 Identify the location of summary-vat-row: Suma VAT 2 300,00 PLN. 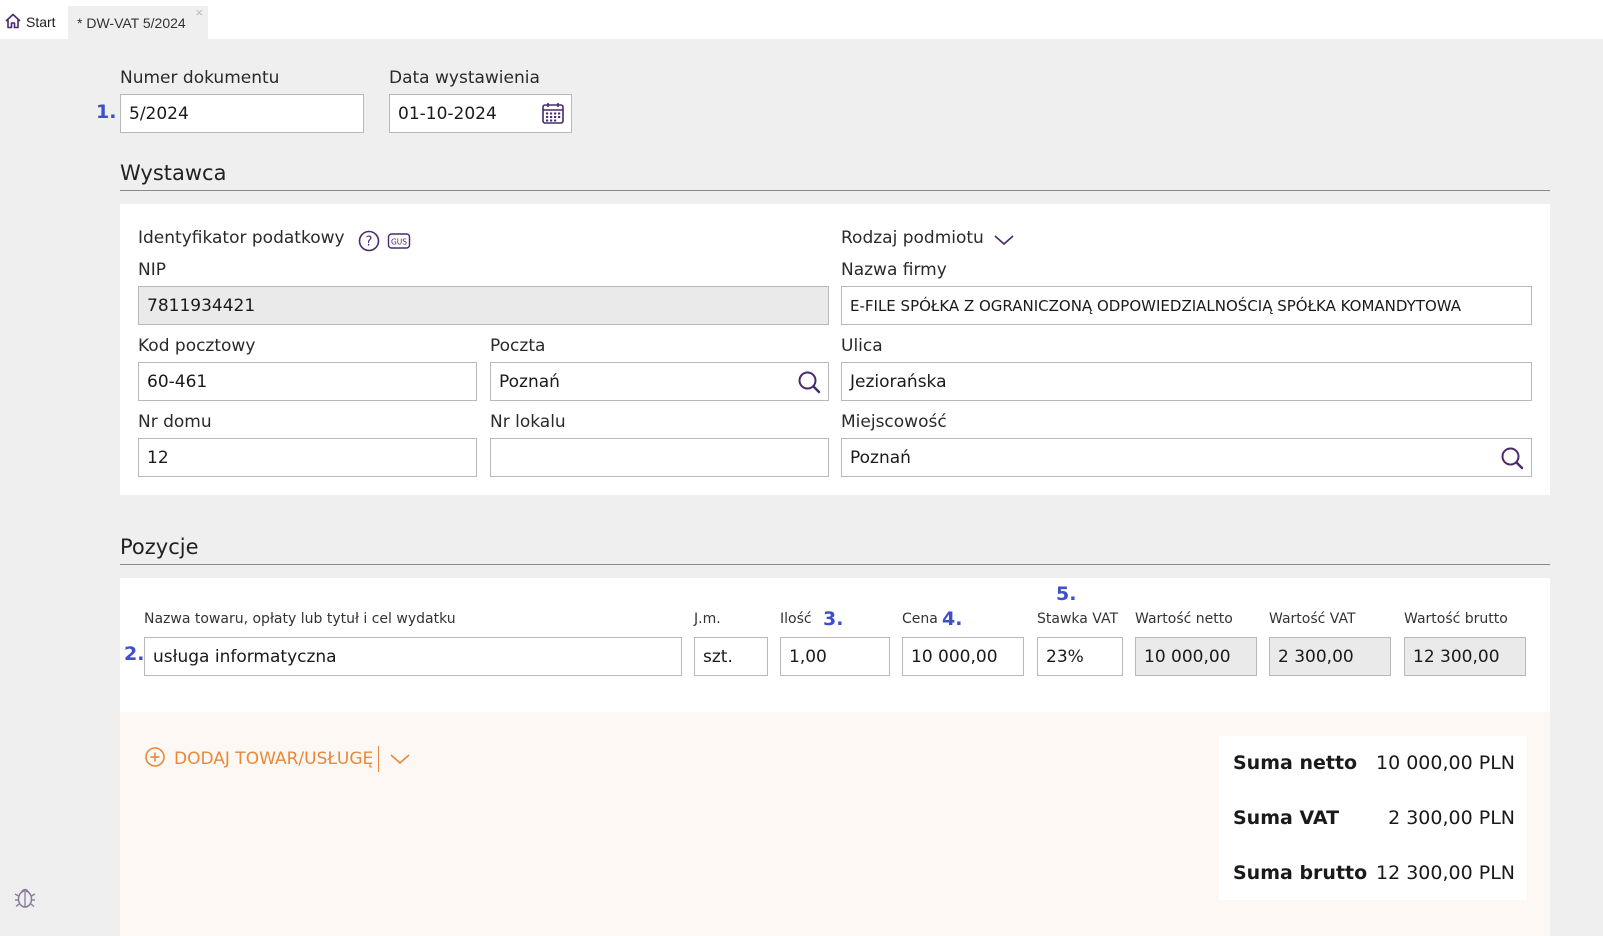
(1373, 818).